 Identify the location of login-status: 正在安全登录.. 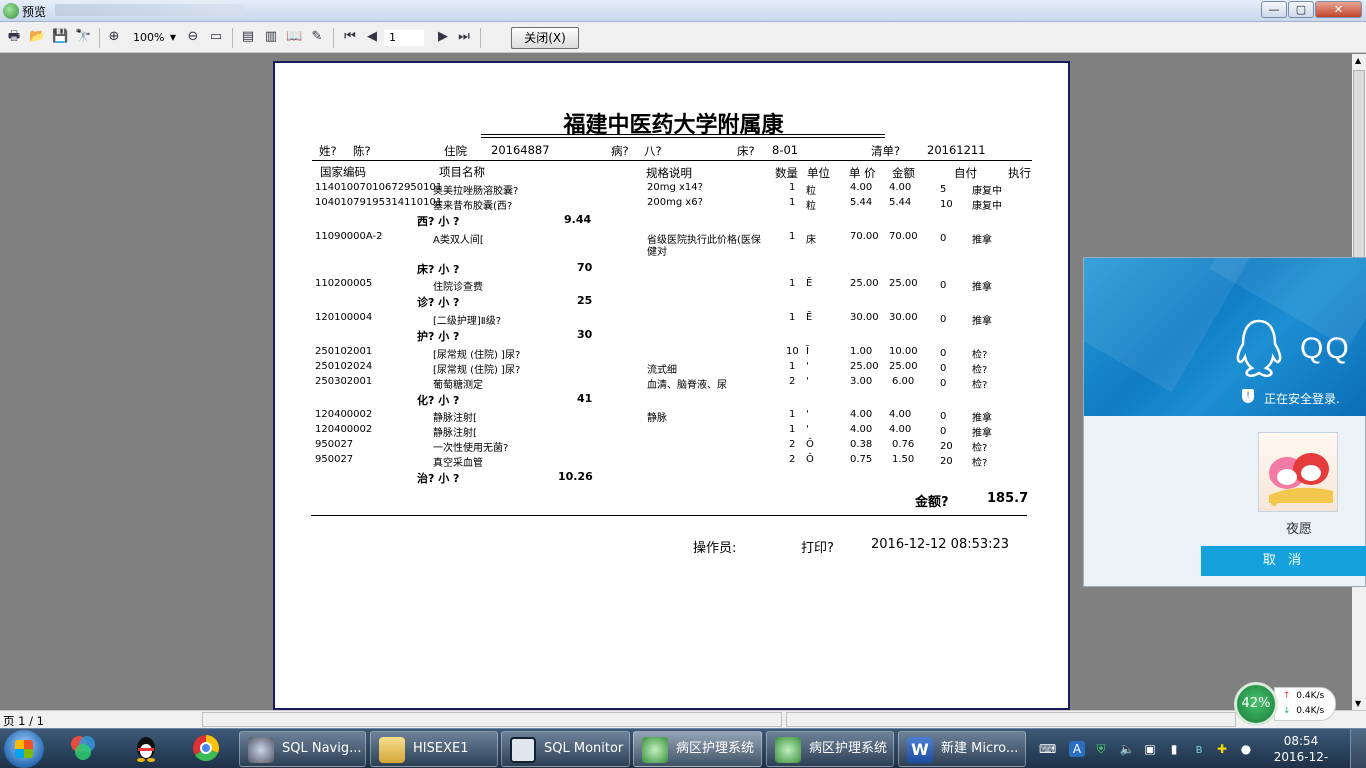
(1302, 399).